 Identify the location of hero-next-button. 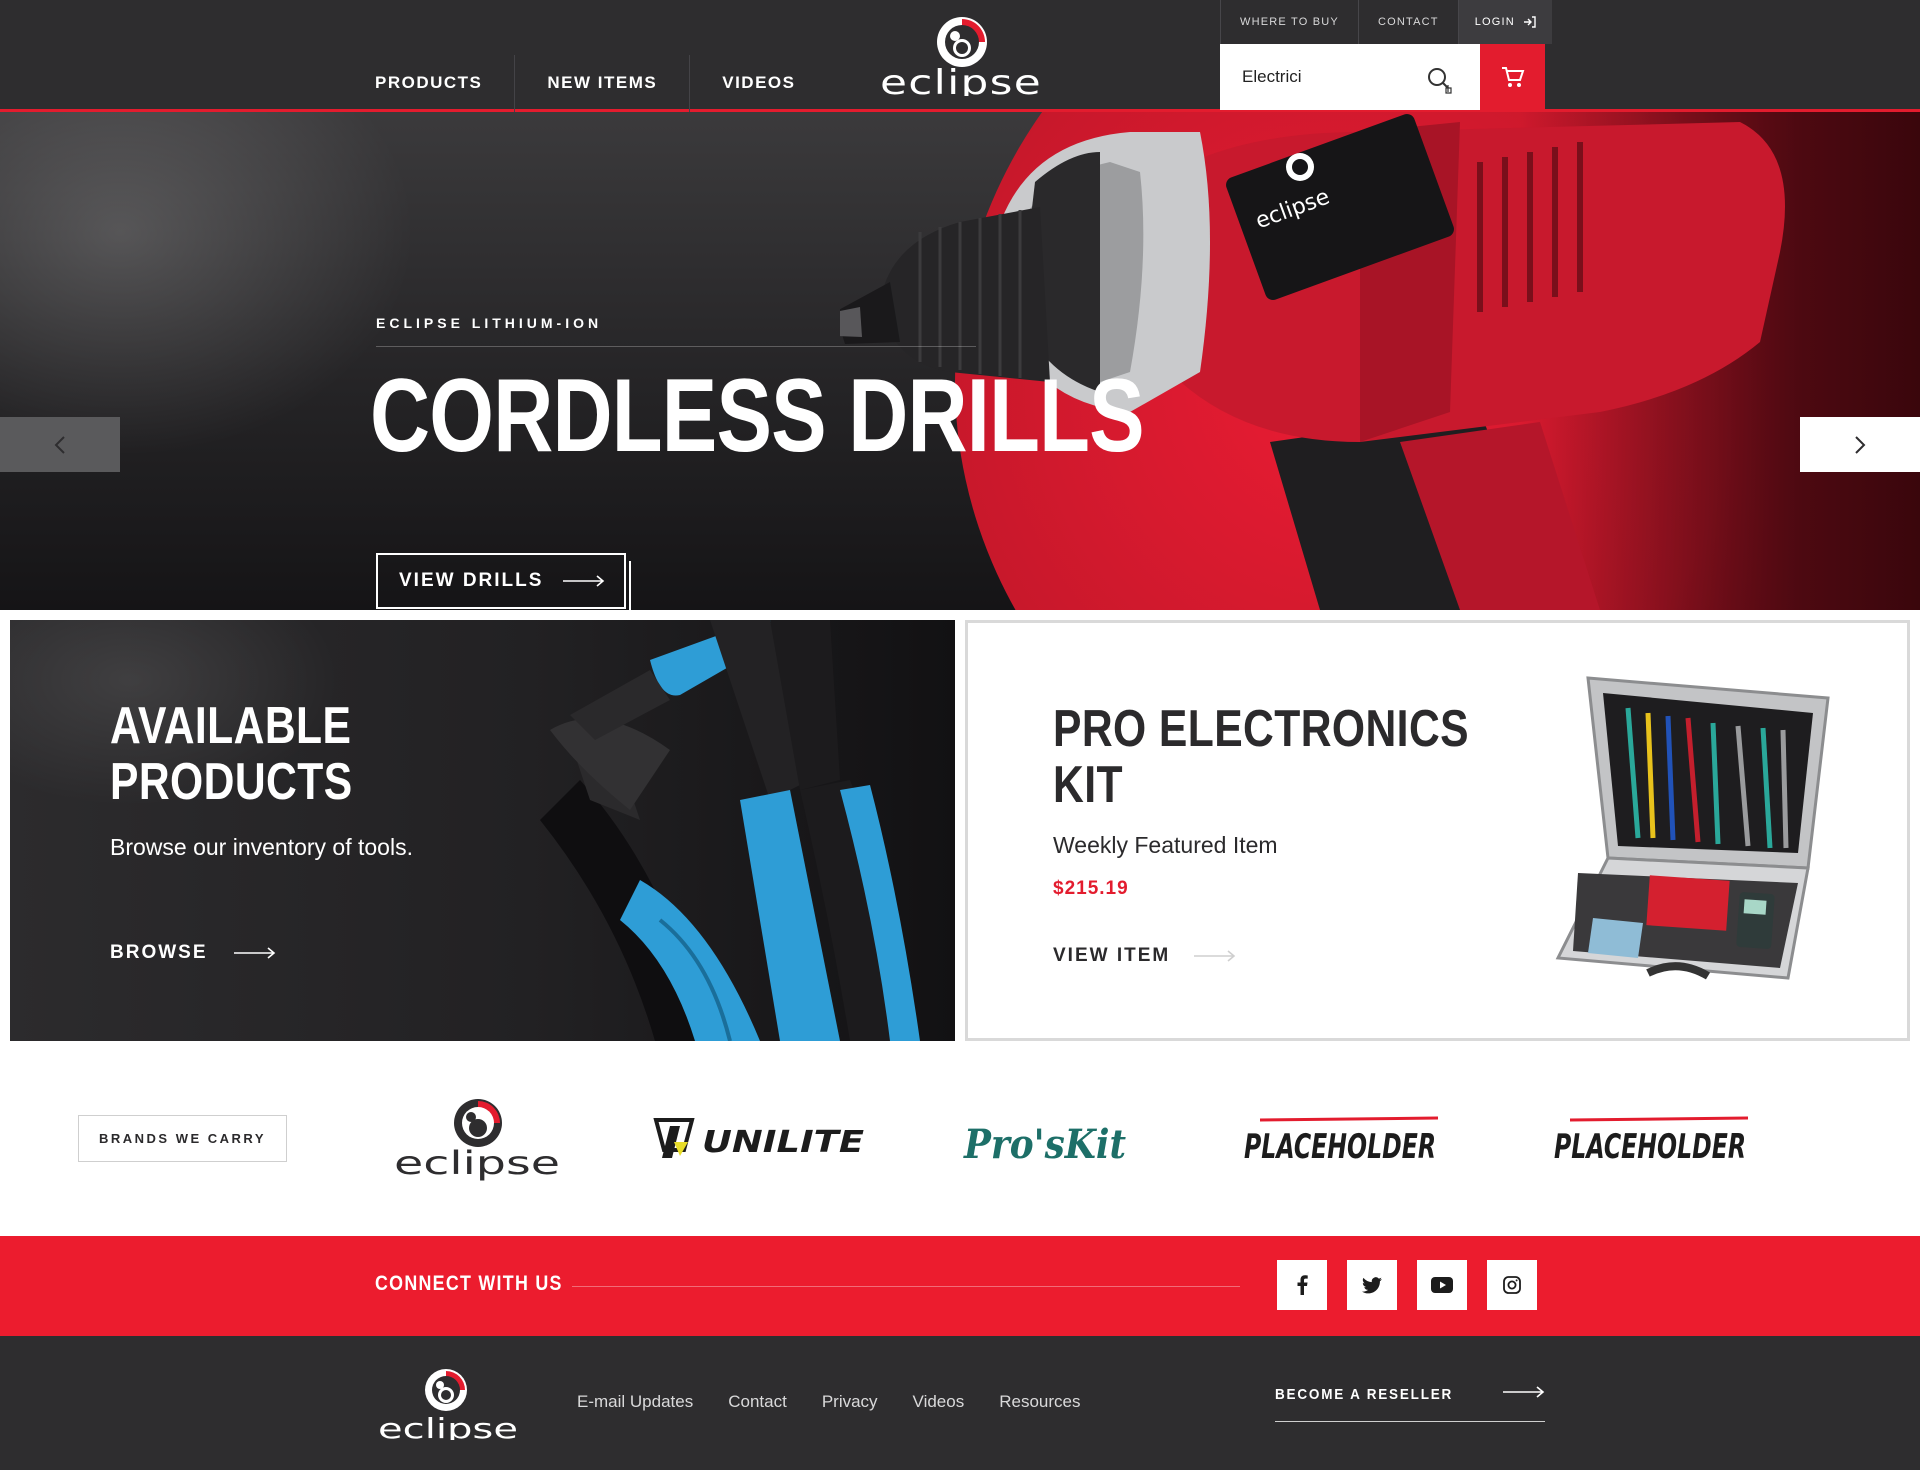
(1860, 444).